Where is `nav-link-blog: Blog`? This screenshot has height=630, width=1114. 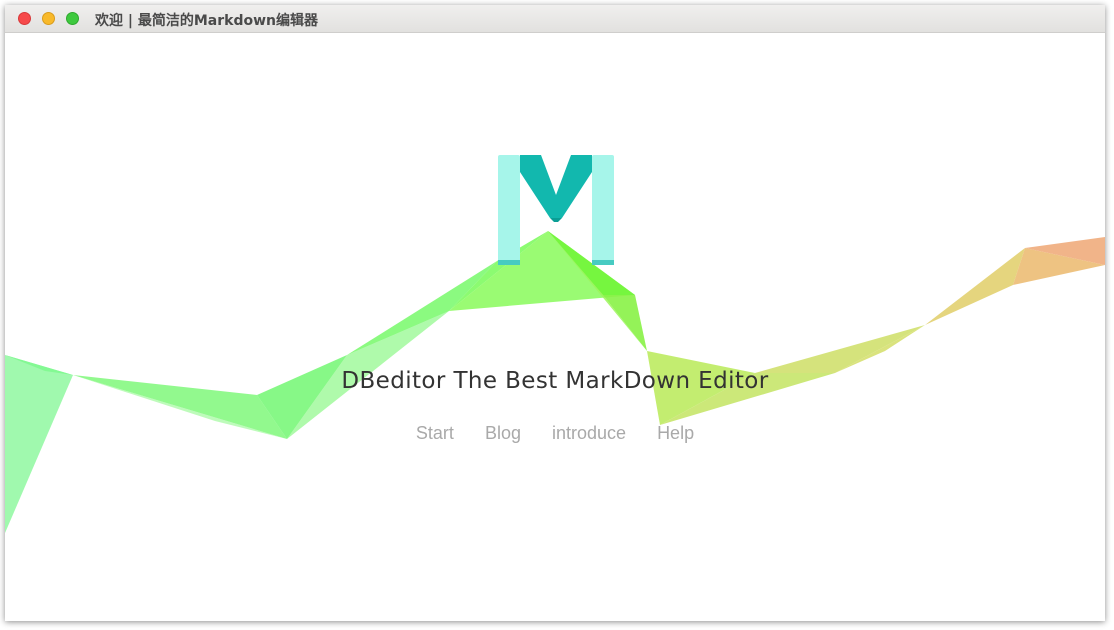 nav-link-blog: Blog is located at coordinates (503, 433).